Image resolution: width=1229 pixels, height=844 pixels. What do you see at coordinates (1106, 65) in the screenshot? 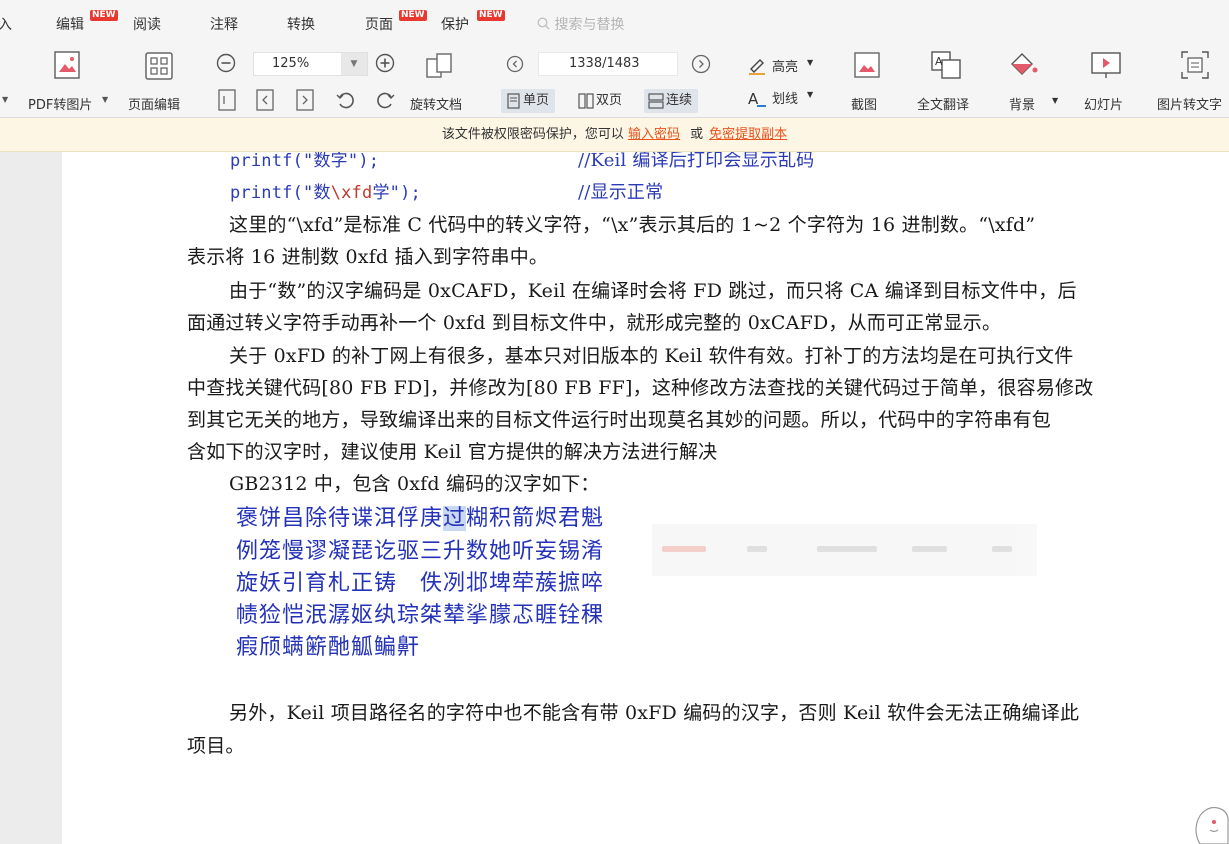
I see `slideshow-icon` at bounding box center [1106, 65].